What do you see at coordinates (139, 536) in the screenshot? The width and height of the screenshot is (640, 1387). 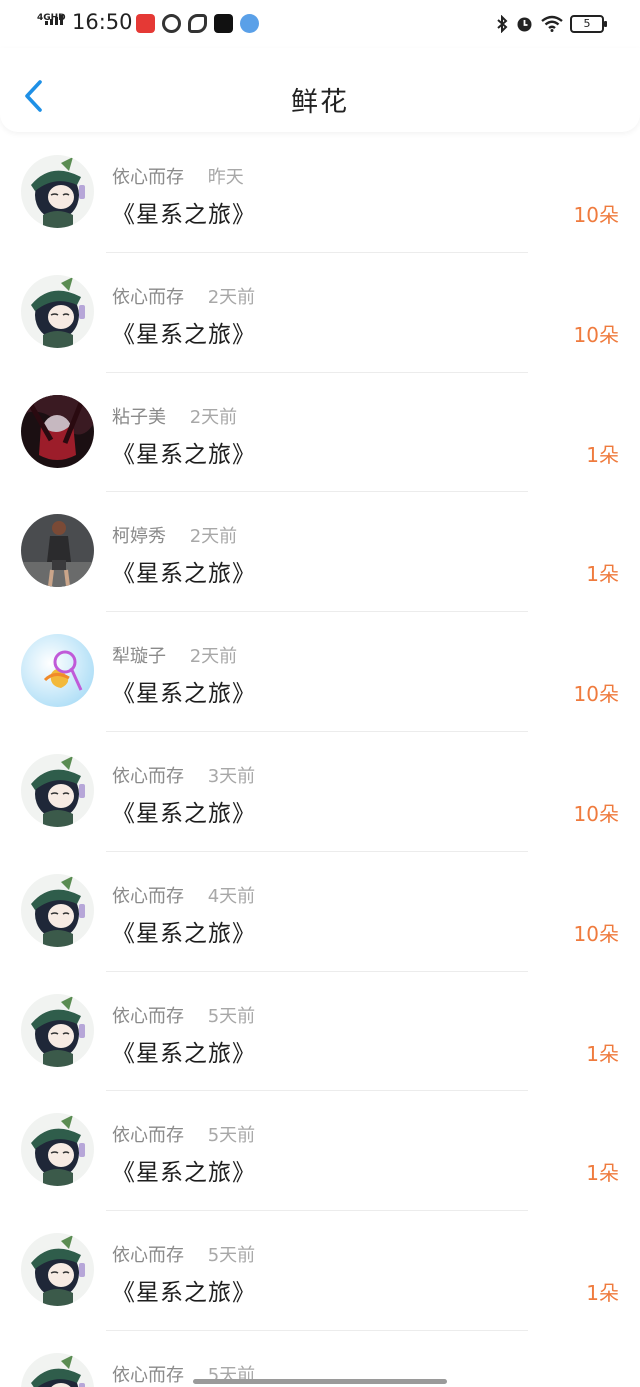 I see `sender-name: 柯婷秀` at bounding box center [139, 536].